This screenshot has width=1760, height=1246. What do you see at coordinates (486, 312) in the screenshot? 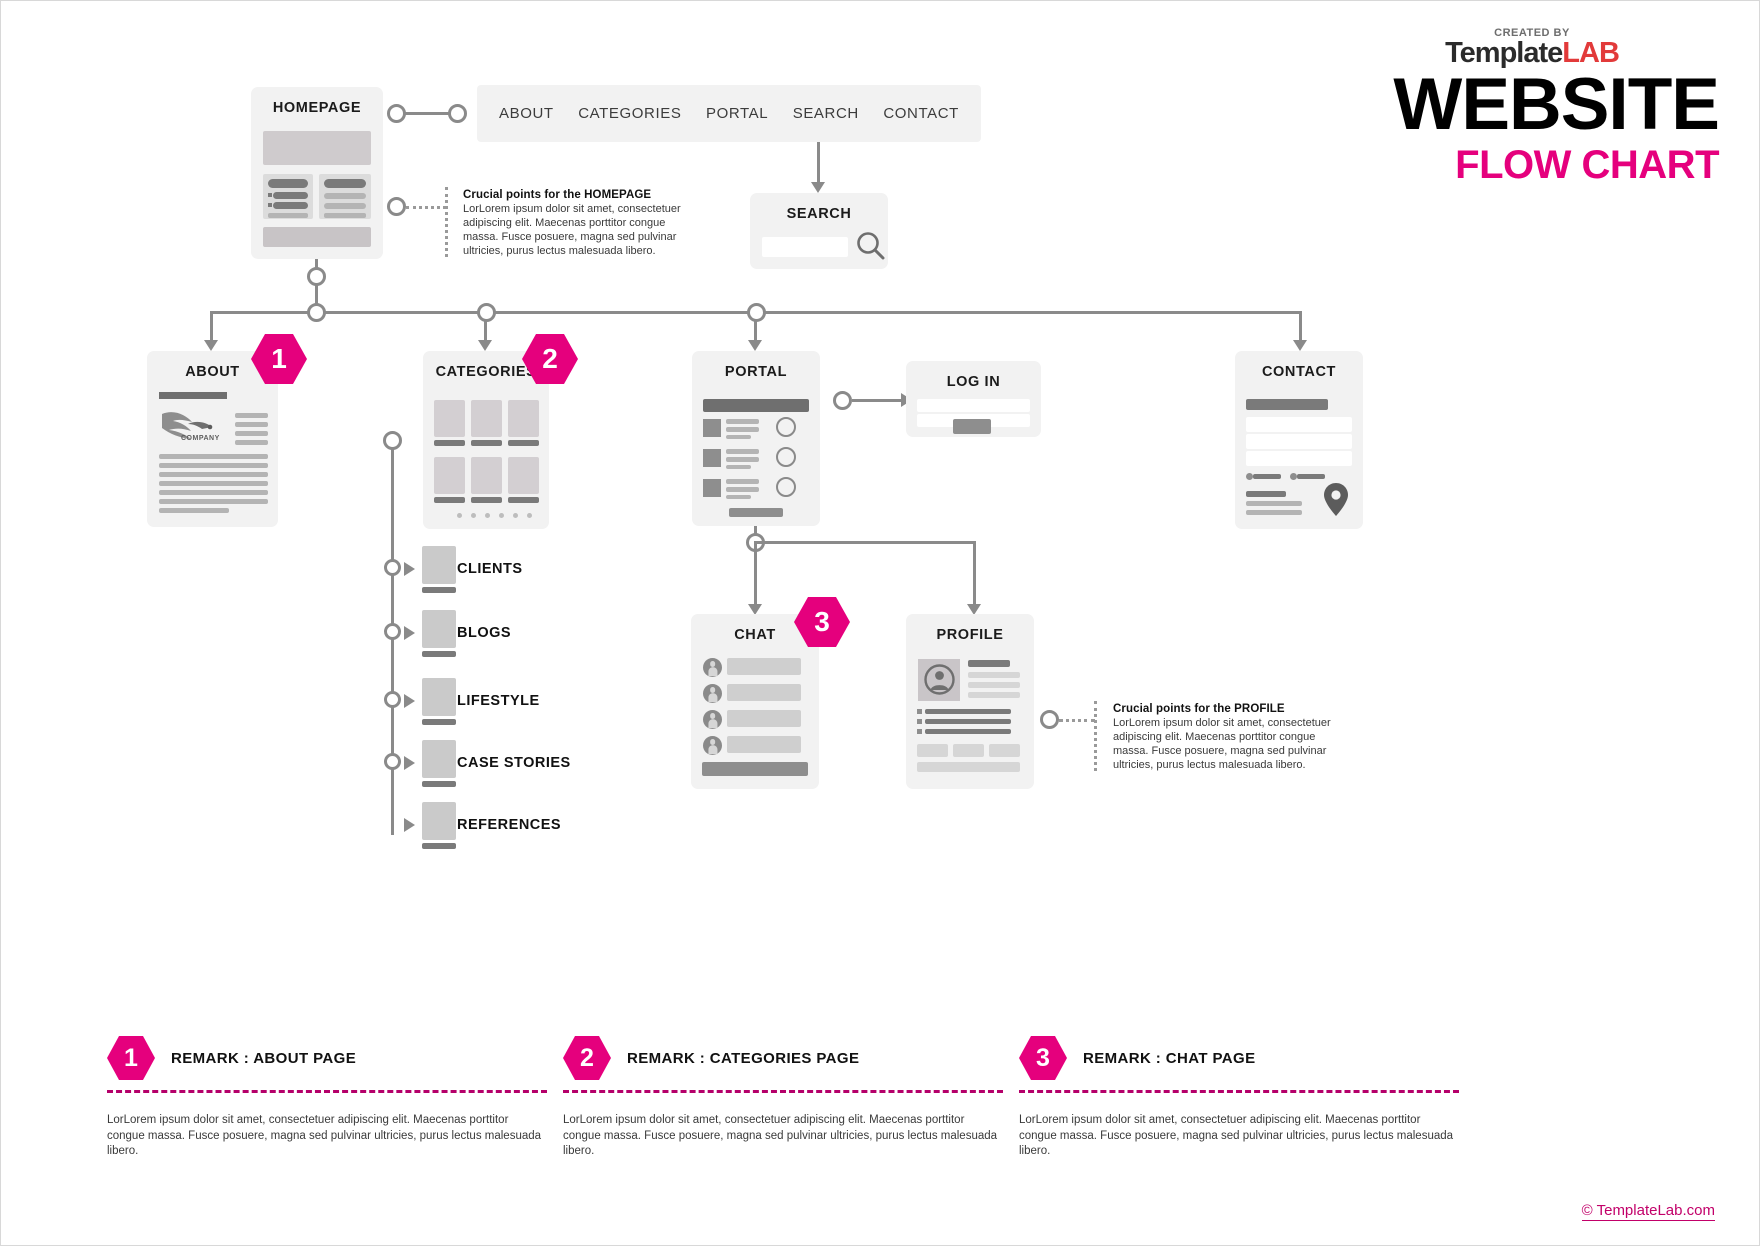
I see `trunk-dot-categories` at bounding box center [486, 312].